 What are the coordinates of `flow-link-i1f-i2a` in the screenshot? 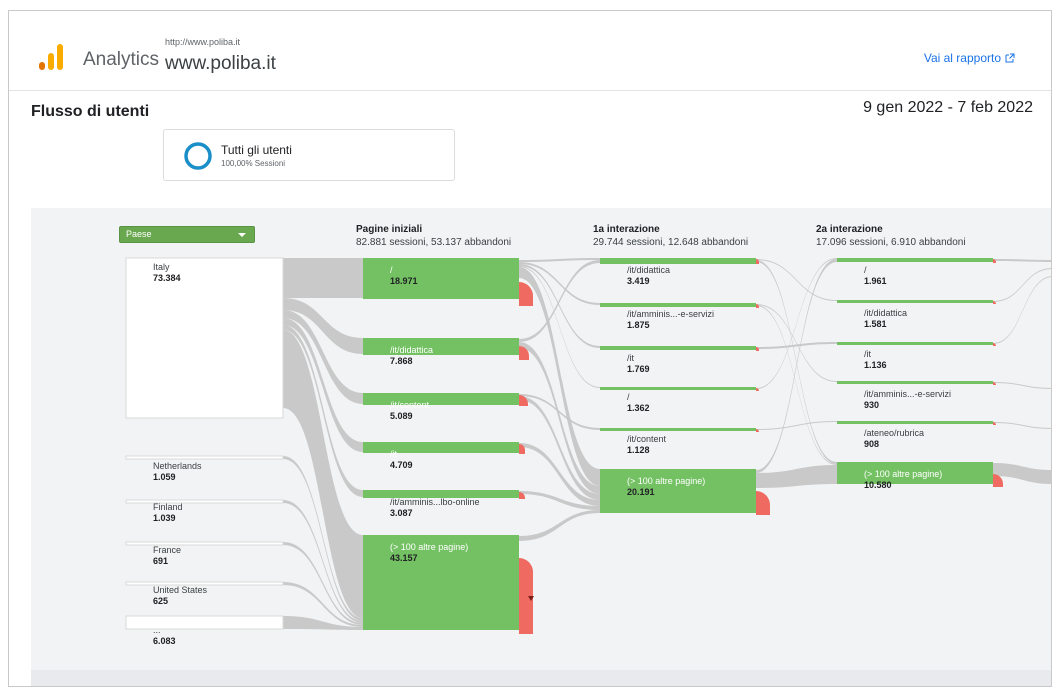 It's located at (796, 366).